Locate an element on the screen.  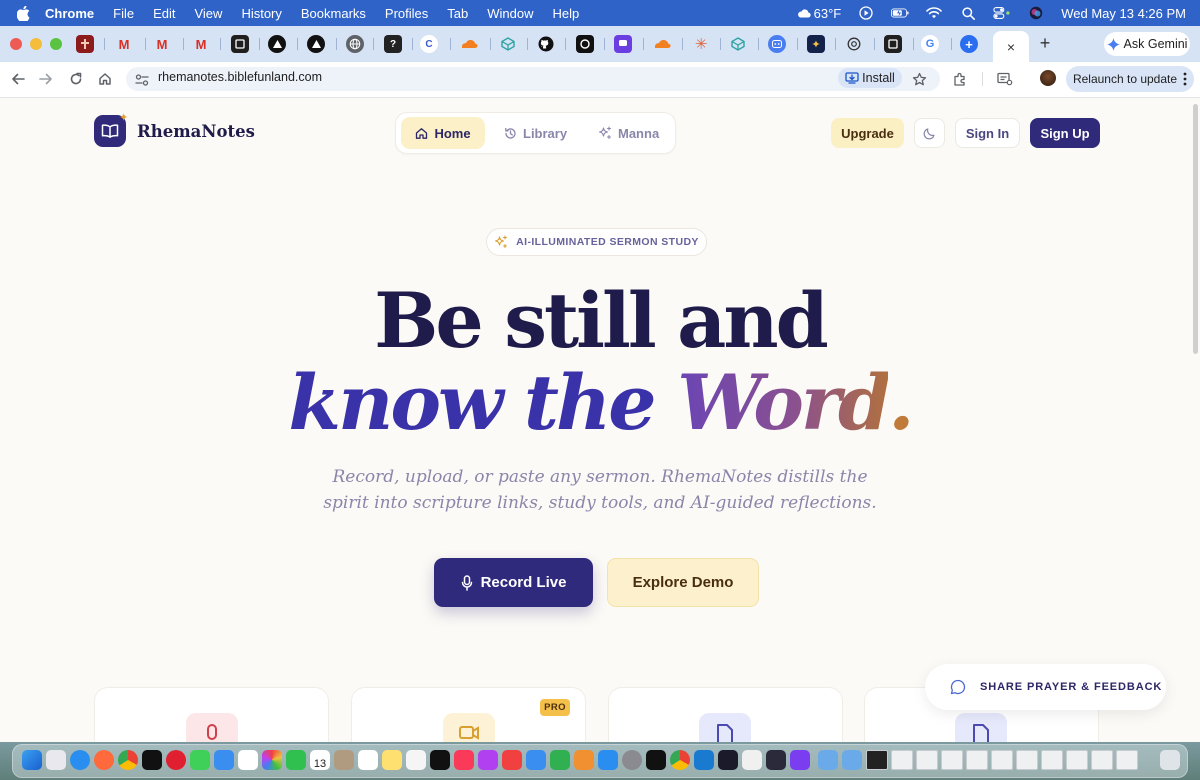
tab-favicon-google-icon: G is located at coordinates (930, 44).